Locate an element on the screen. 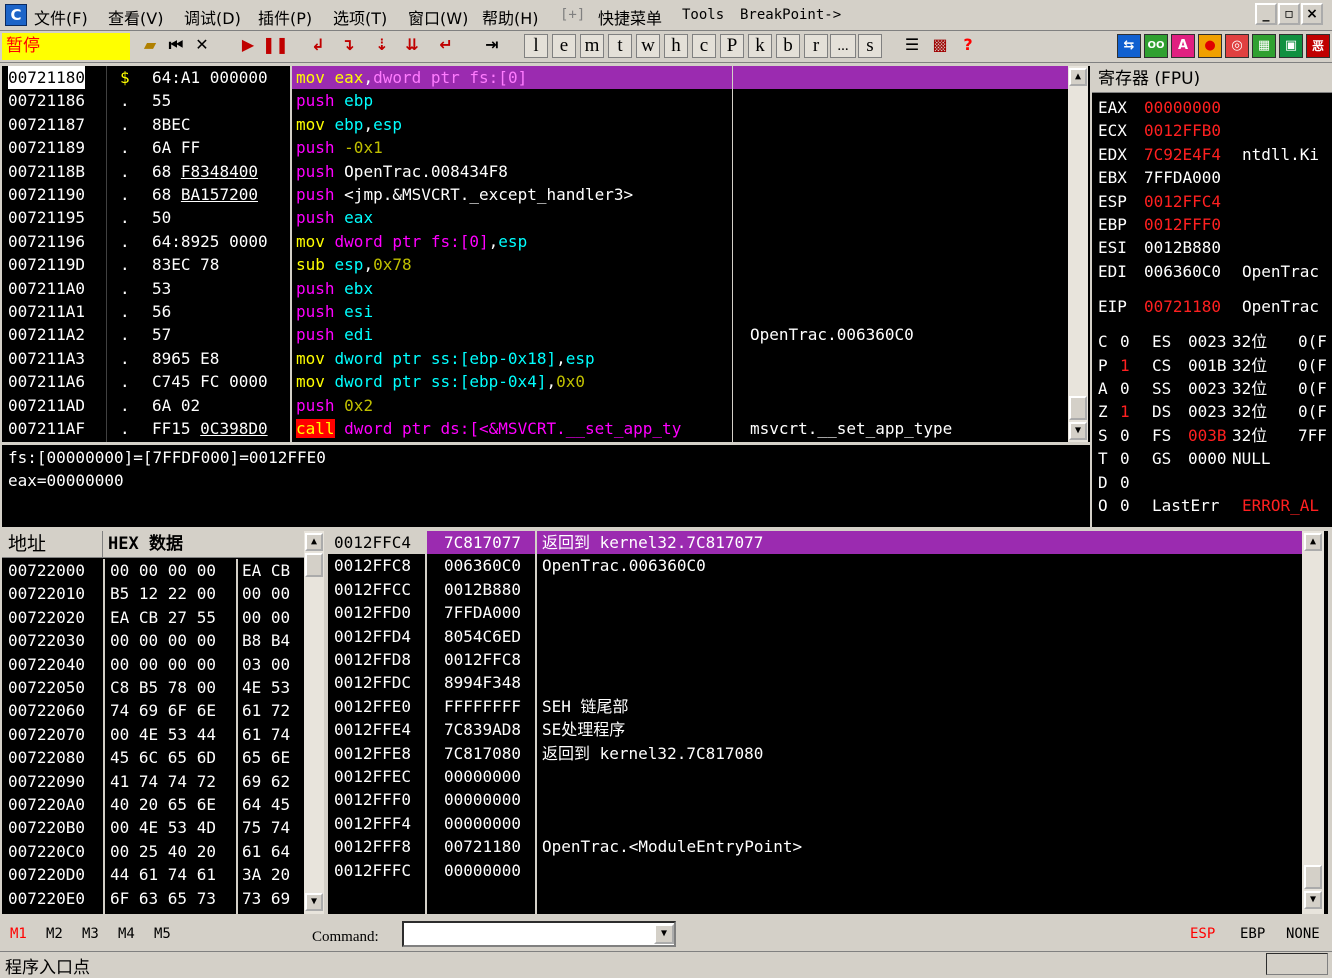 This screenshot has height=978, width=1332. segment-value: 0000 is located at coordinates (1207, 458).